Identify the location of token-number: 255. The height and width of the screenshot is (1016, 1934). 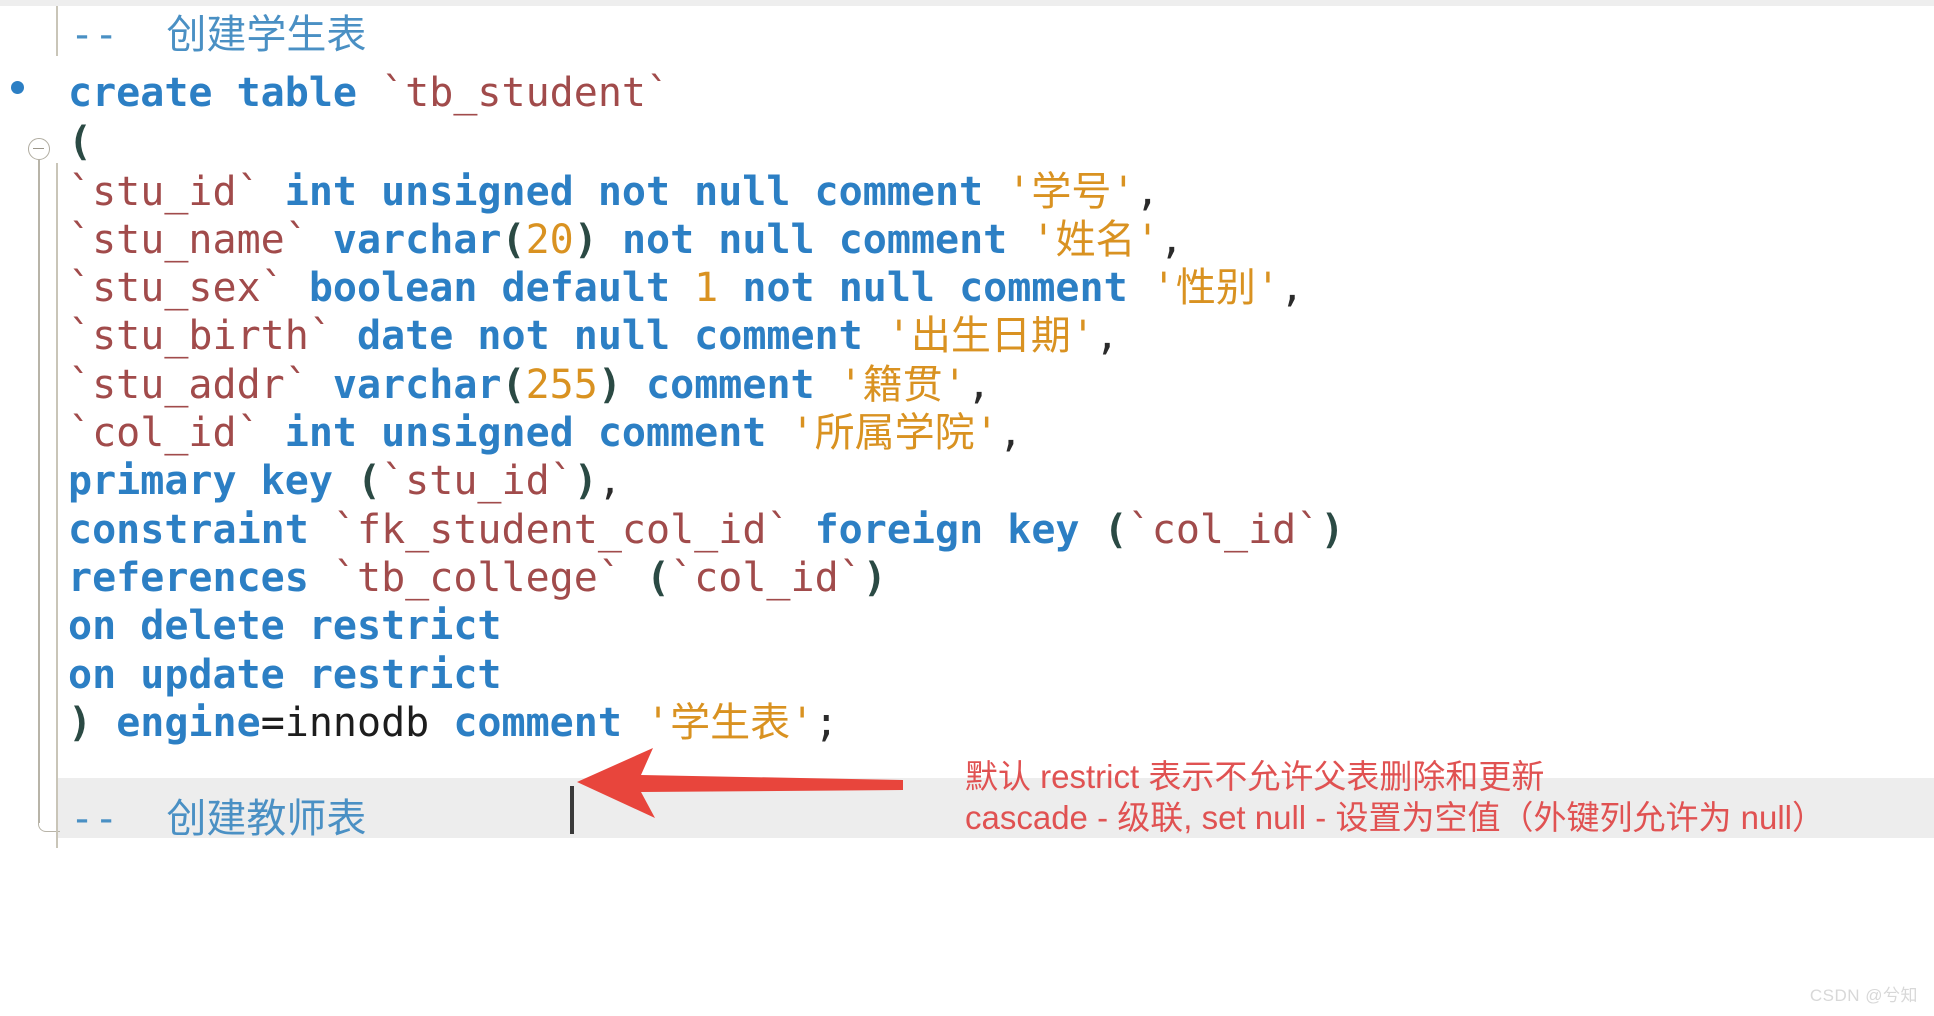
(561, 385).